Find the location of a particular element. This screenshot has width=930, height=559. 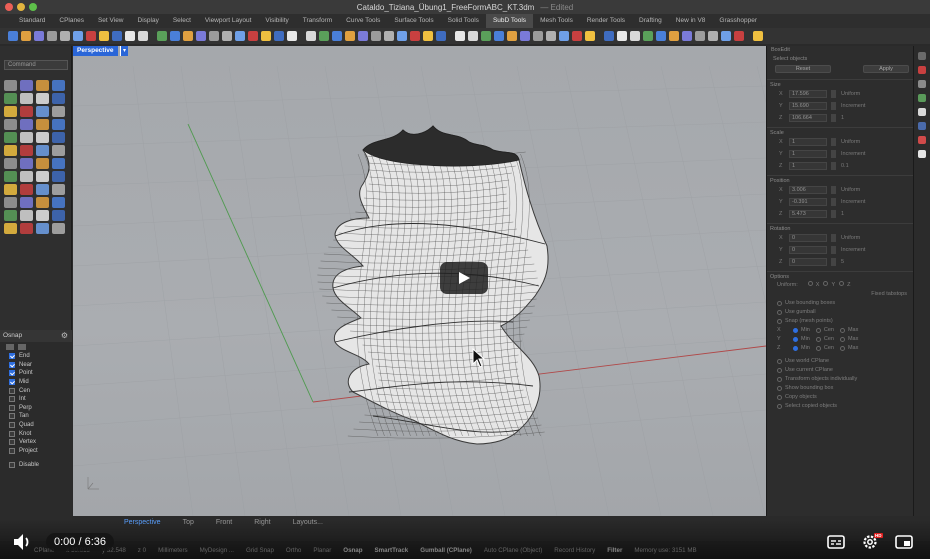

status-item: Record History is located at coordinates (574, 550).